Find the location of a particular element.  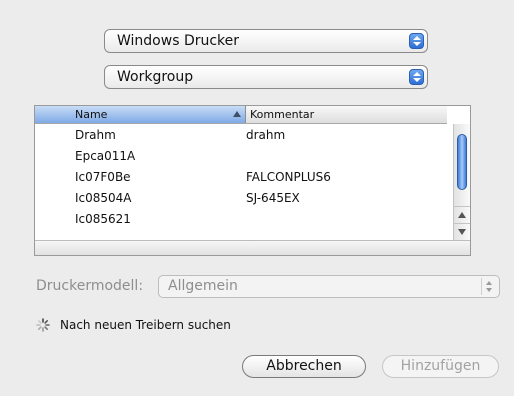

printer-type-popup: Windows Drucker is located at coordinates (266, 41).